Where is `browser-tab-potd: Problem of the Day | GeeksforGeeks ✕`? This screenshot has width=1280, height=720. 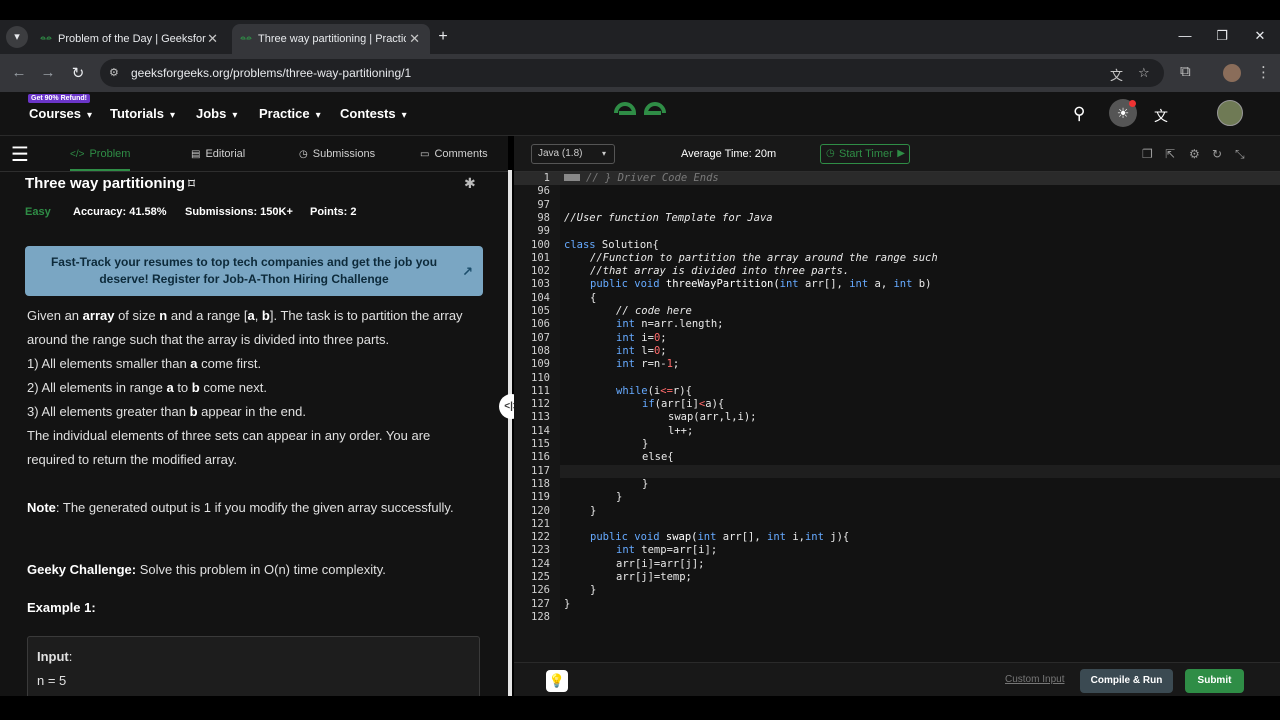
browser-tab-potd: Problem of the Day | GeeksforGeeks ✕ is located at coordinates (130, 39).